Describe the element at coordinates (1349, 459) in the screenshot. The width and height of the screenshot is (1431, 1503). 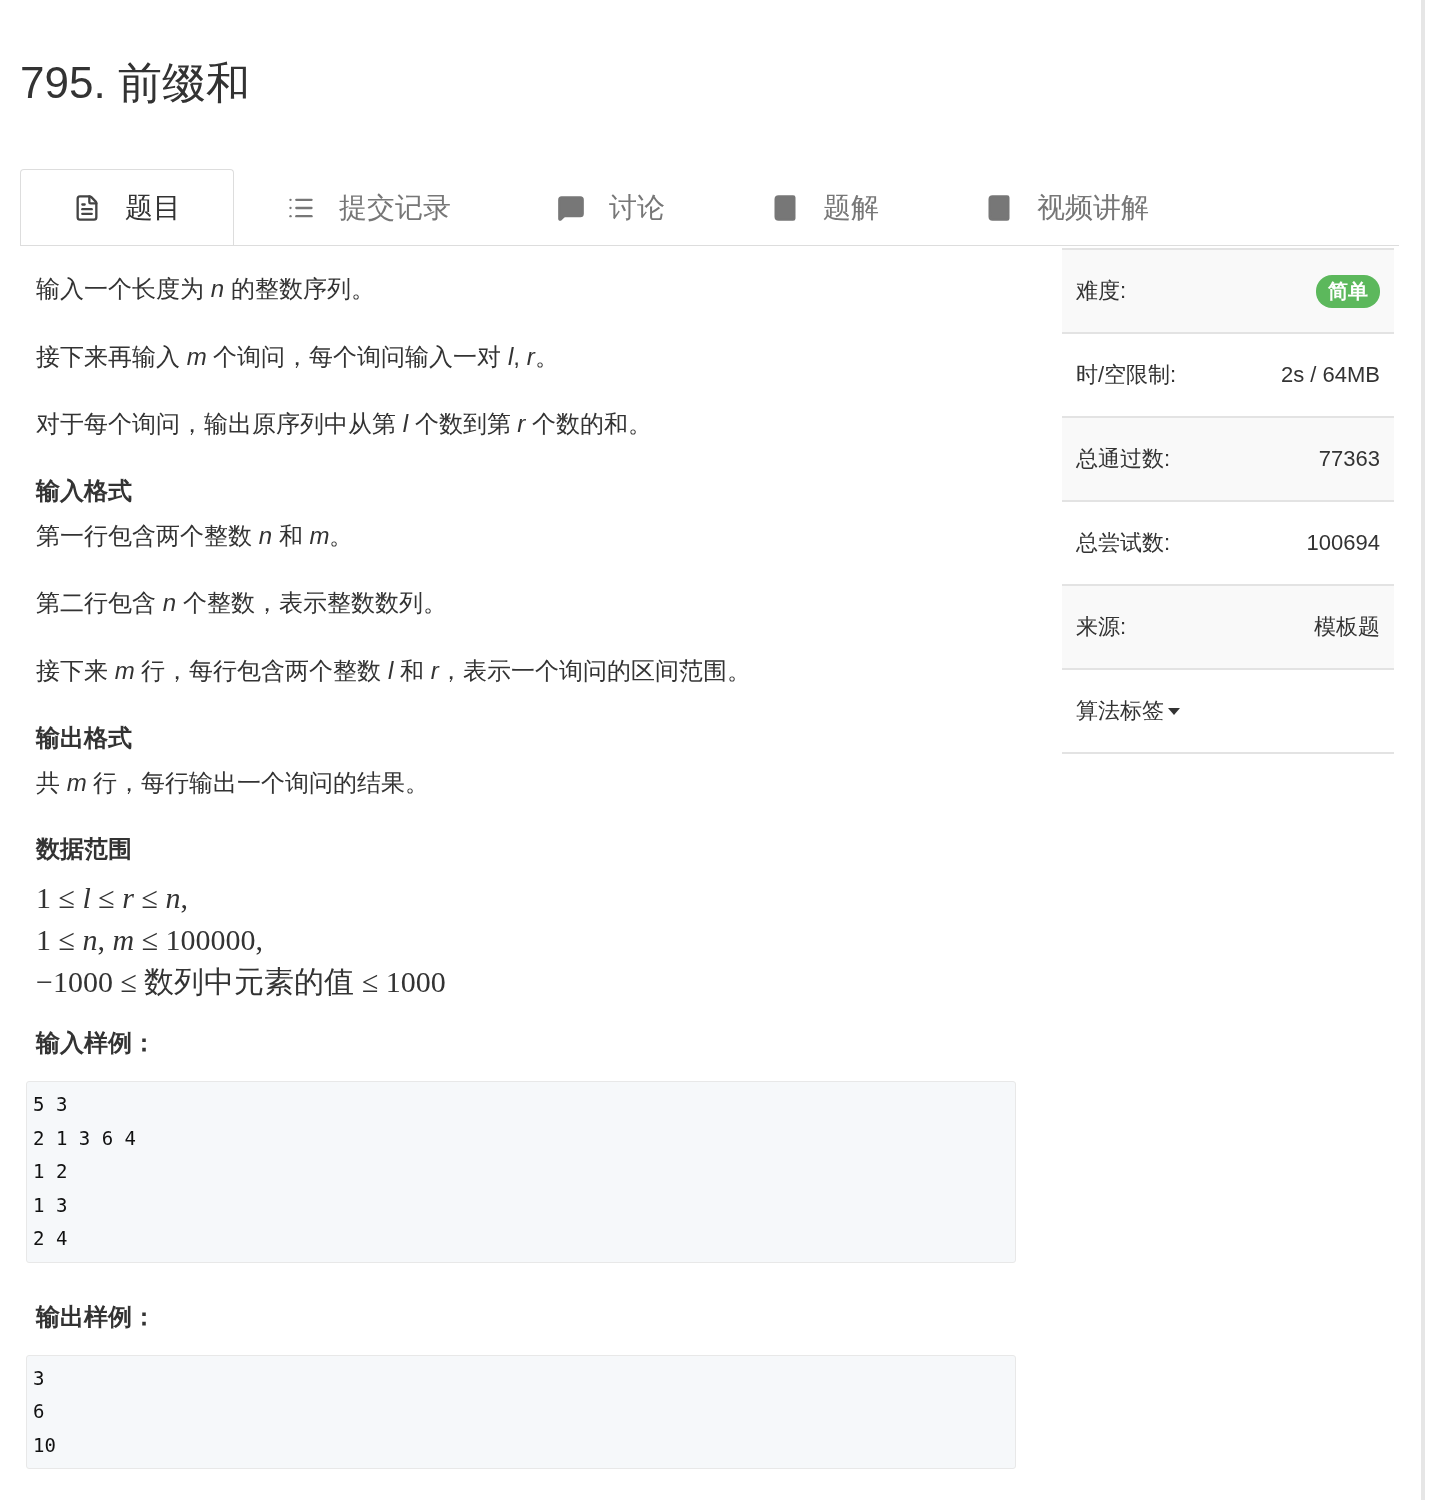
I see `info-value: 77363` at that location.